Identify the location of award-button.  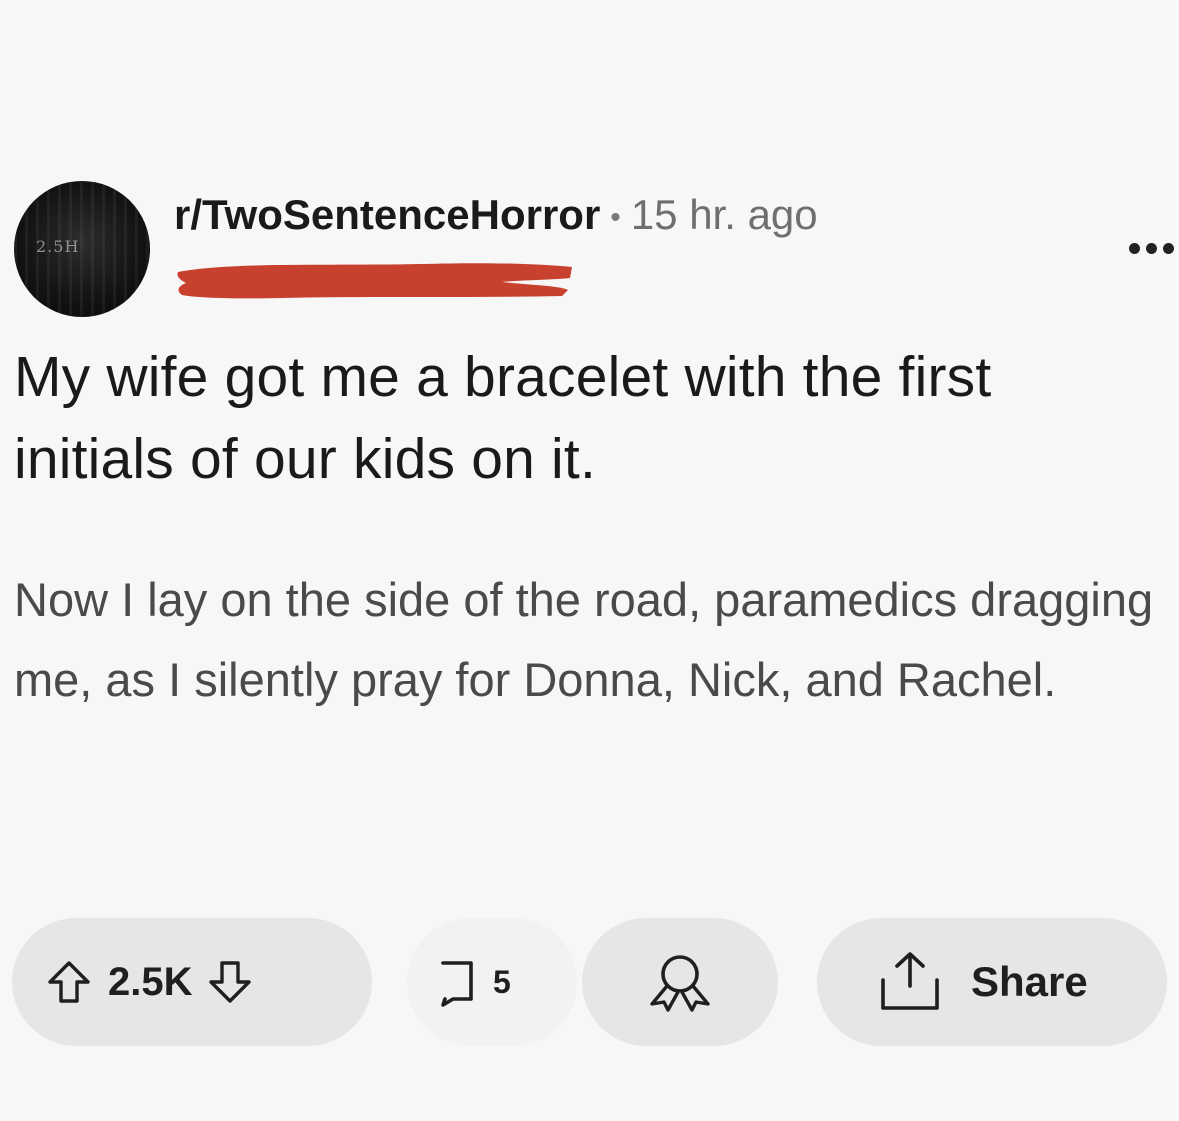
(680, 982).